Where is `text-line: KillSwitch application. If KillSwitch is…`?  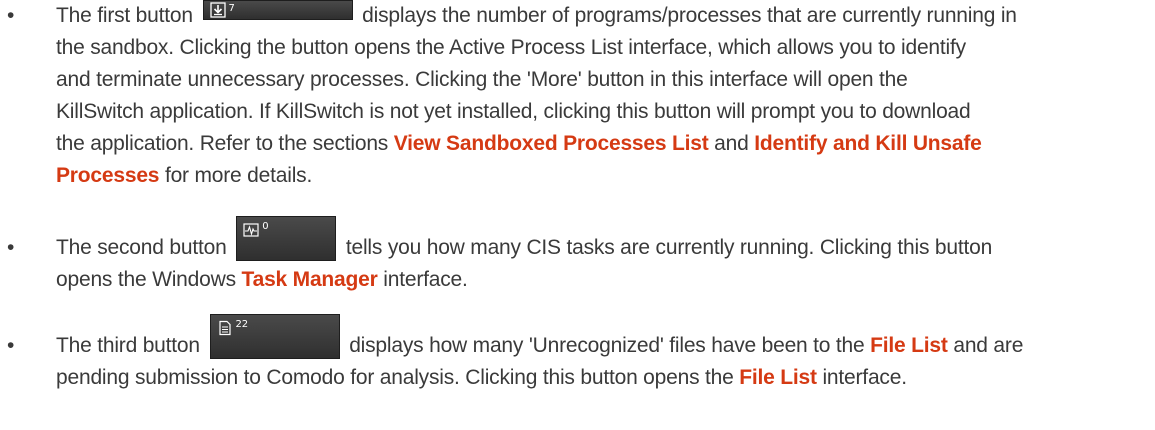 text-line: KillSwitch application. If KillSwitch is… is located at coordinates (513, 111).